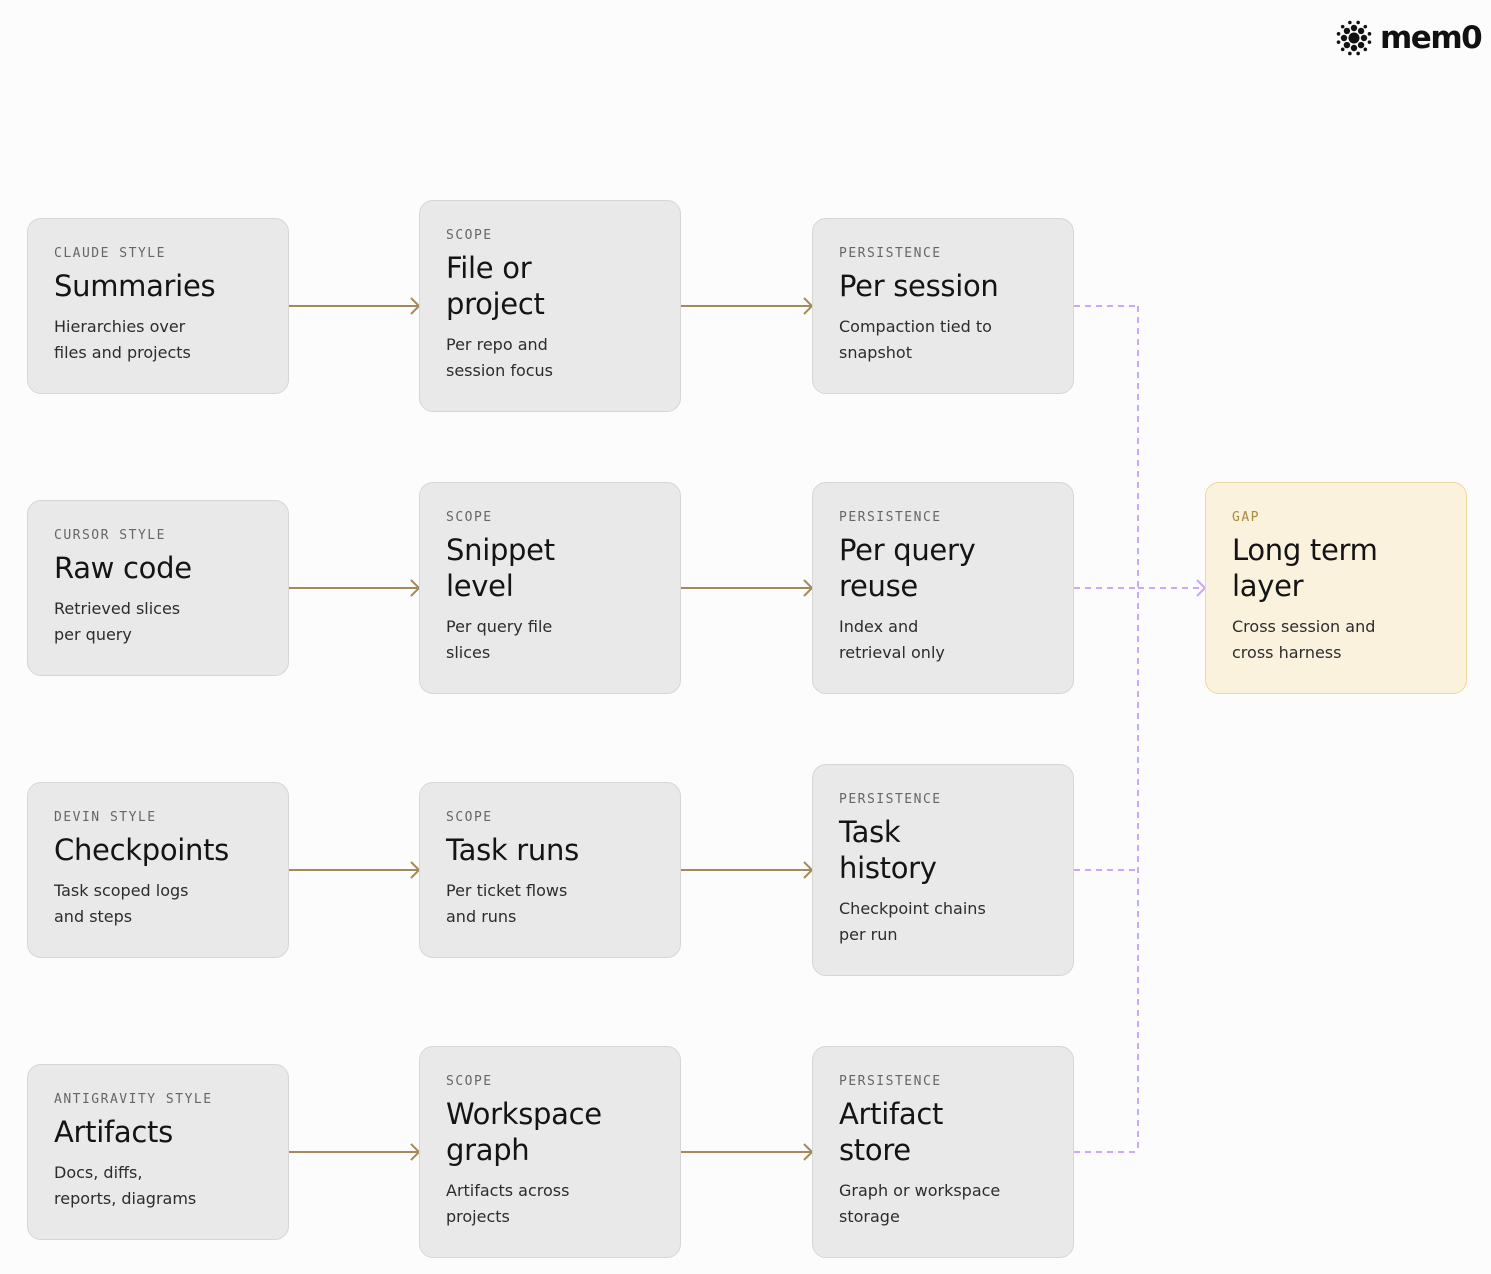 The image size is (1491, 1274). Describe the element at coordinates (500, 357) in the screenshot. I see `card-description: Per repo and session focus` at that location.